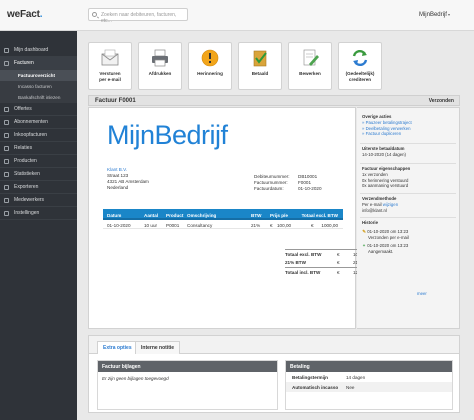 This screenshot has height=420, width=474. What do you see at coordinates (110, 57) in the screenshot?
I see `email-icon` at bounding box center [110, 57].